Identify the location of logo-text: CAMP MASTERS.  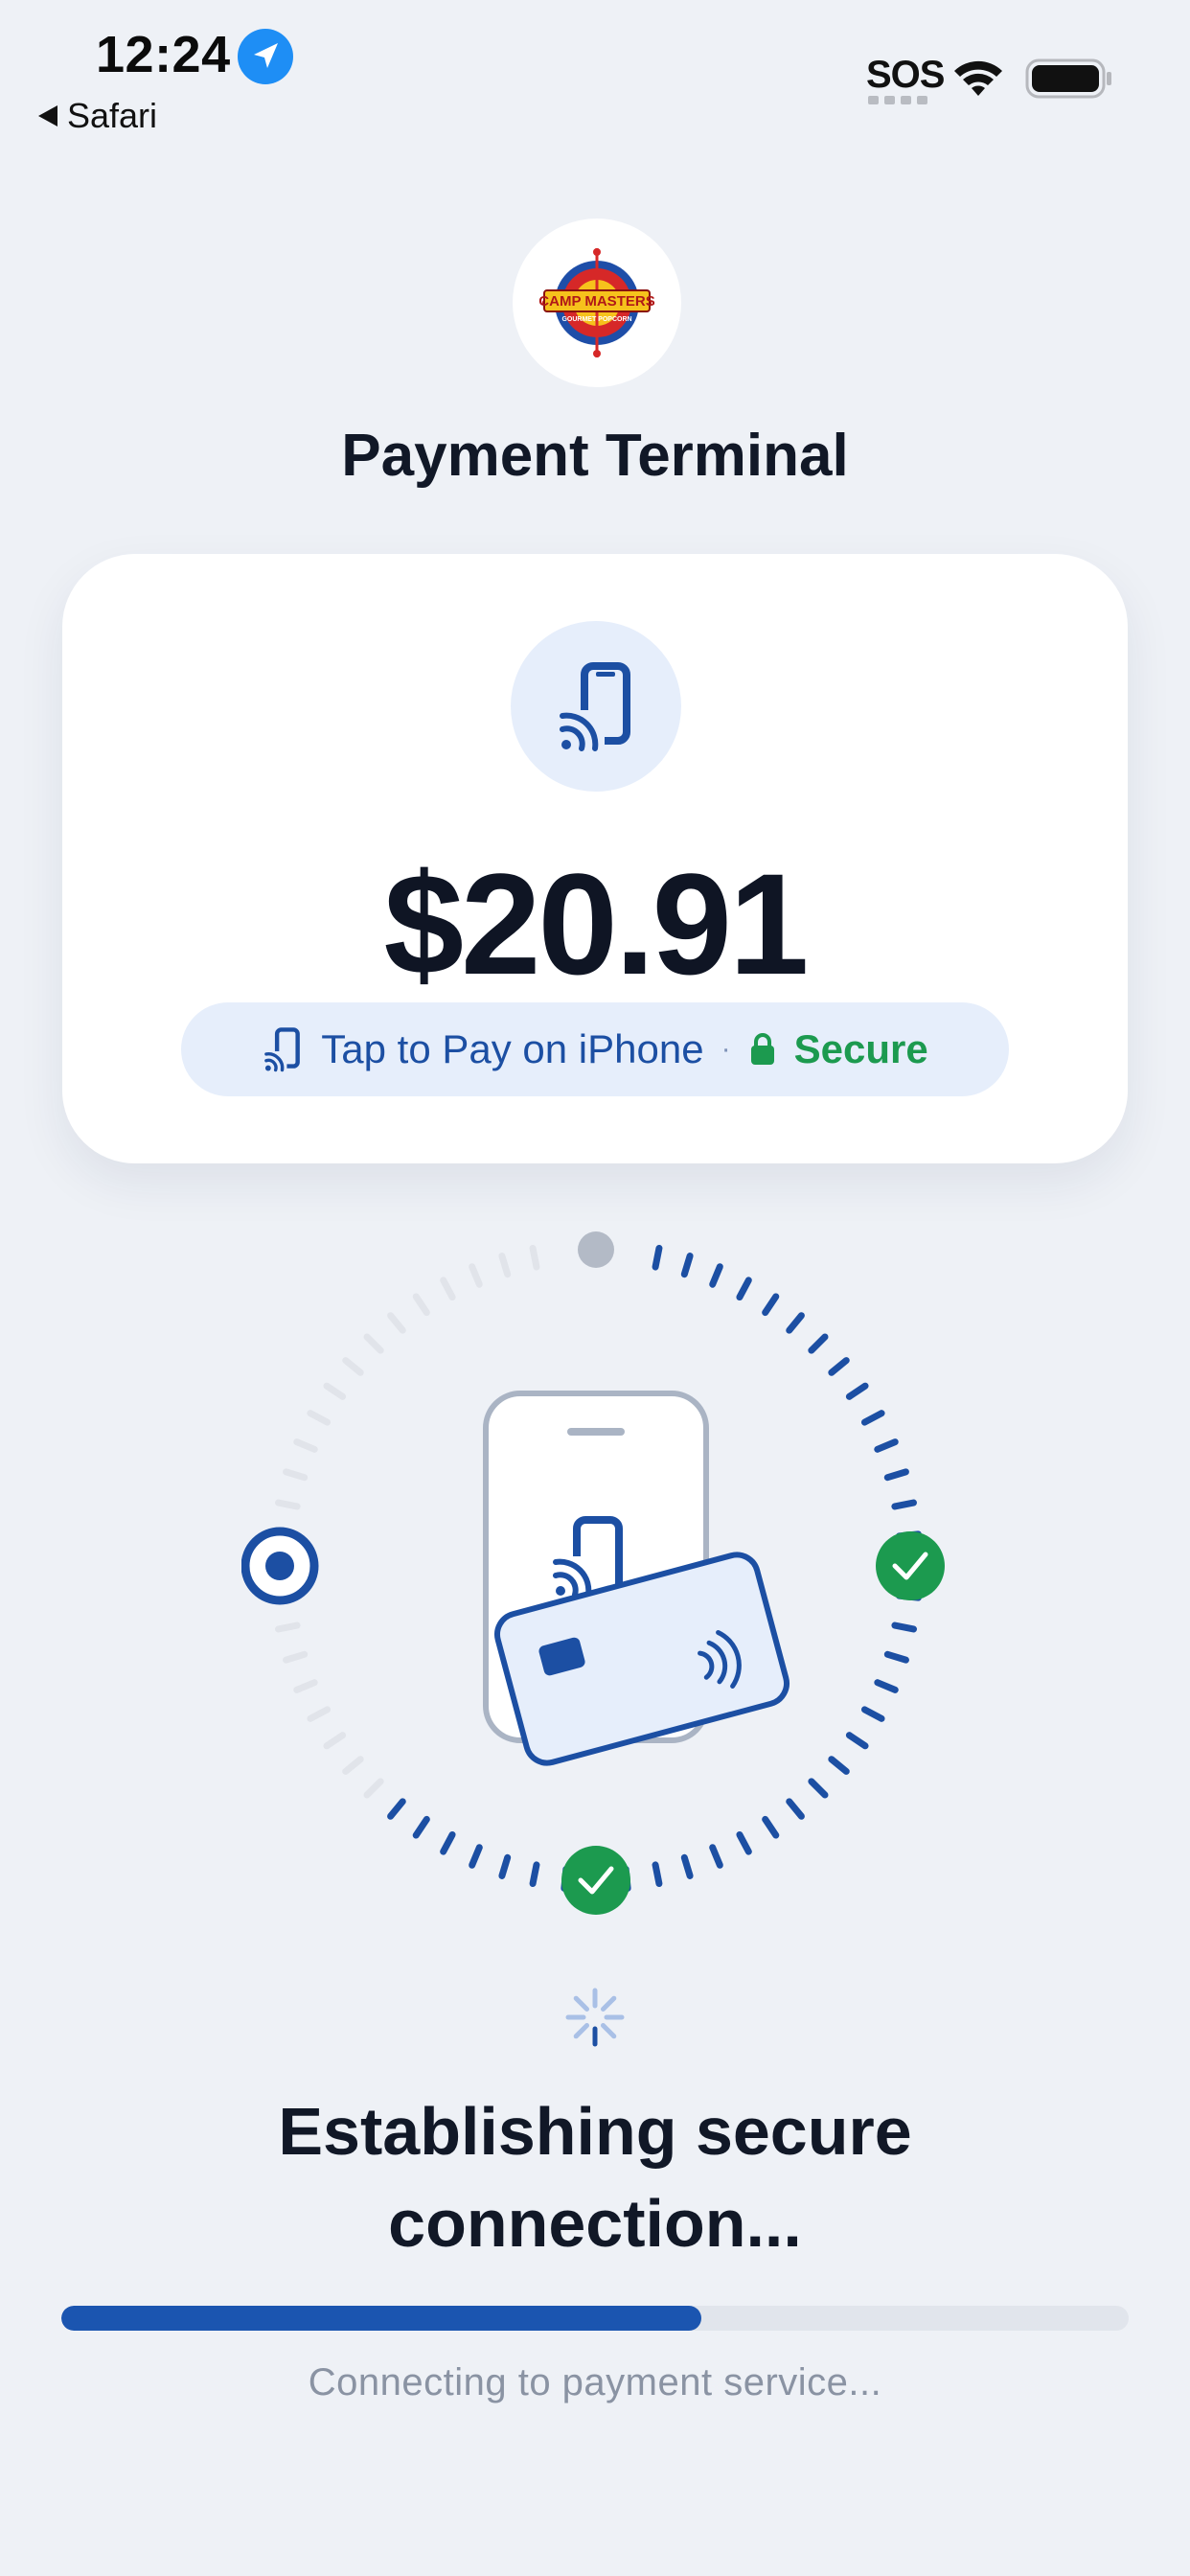
(596, 301).